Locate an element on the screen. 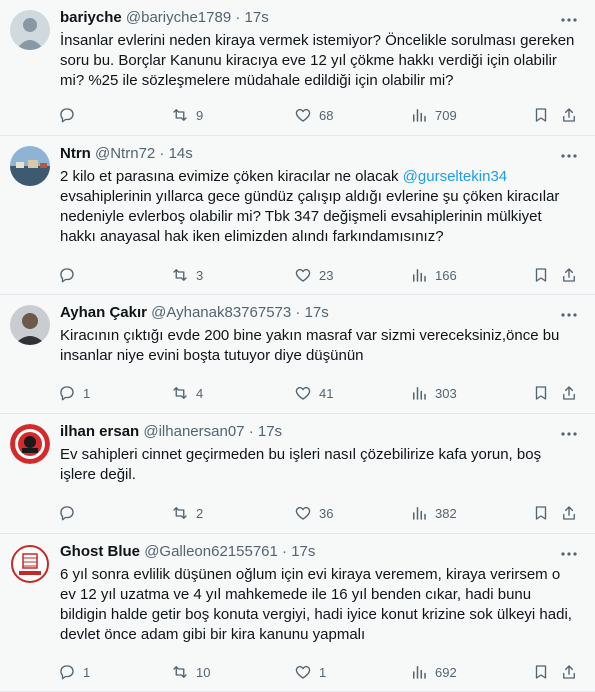 The height and width of the screenshot is (692, 595). views-button: 709 is located at coordinates (433, 115).